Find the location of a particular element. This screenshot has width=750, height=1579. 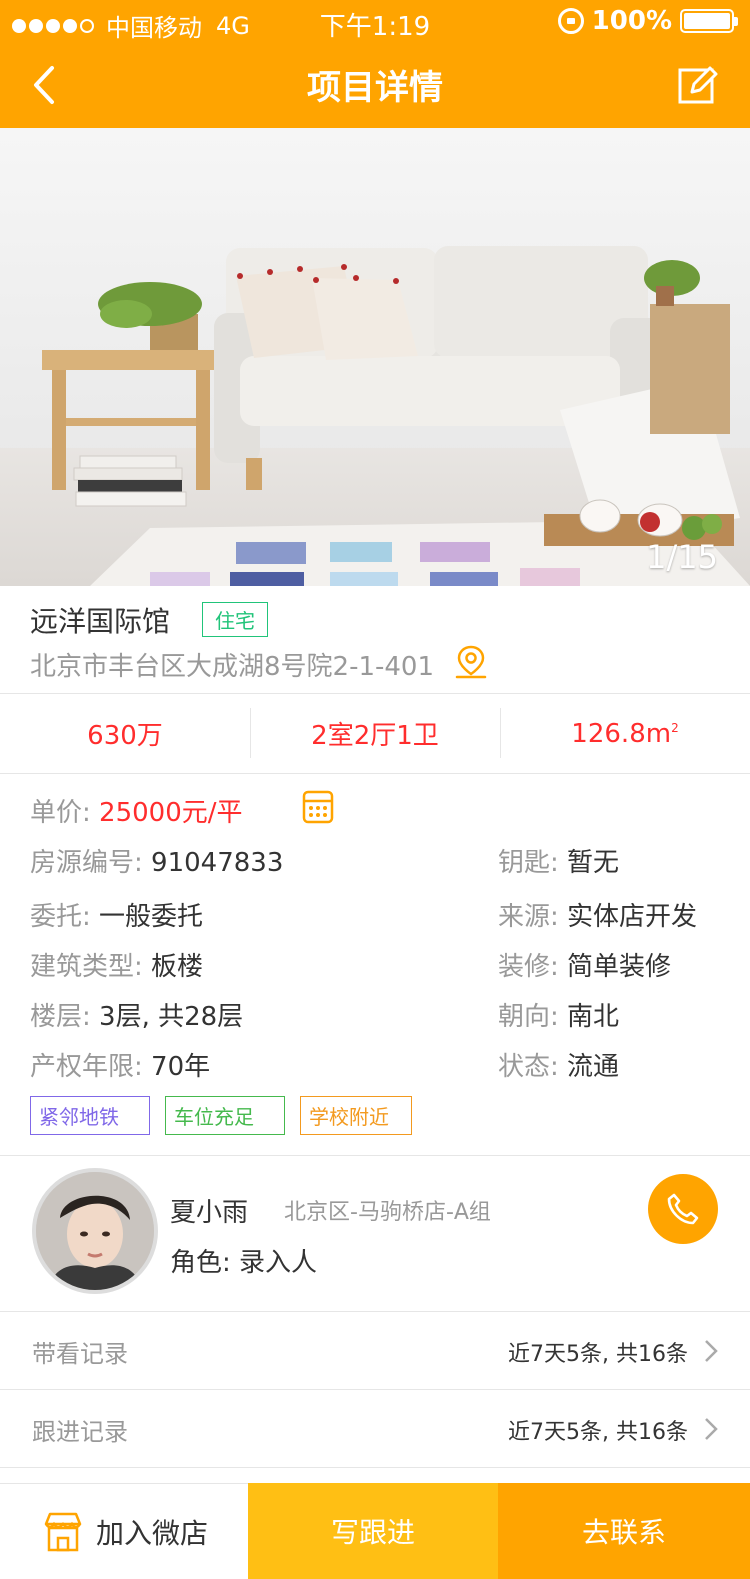

location-pin-icon is located at coordinates (471, 662).